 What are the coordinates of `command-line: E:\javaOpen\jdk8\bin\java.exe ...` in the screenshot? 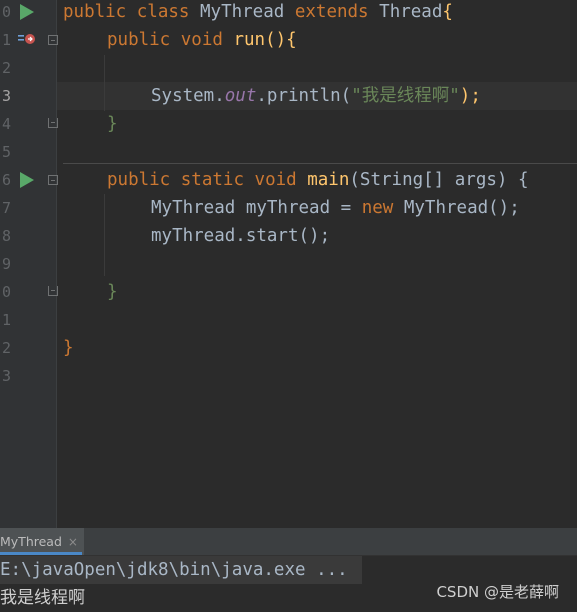 It's located at (174, 570).